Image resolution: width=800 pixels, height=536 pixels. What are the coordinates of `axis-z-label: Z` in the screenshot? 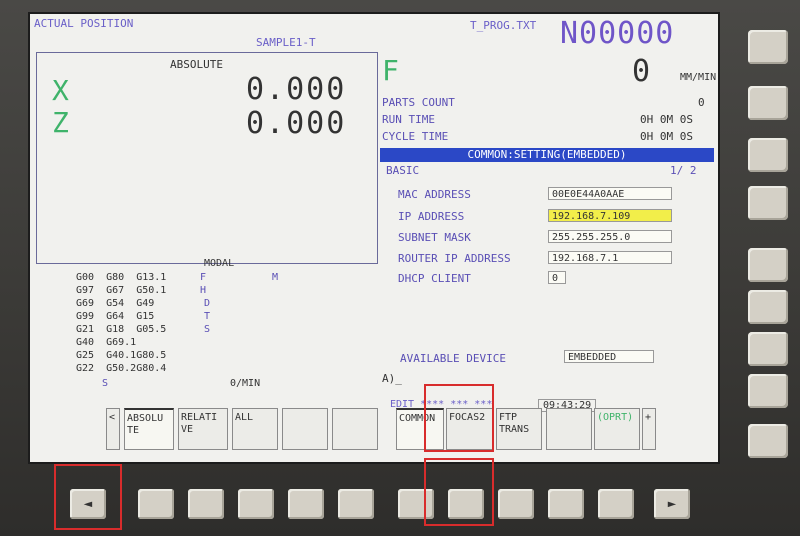 It's located at (60, 122).